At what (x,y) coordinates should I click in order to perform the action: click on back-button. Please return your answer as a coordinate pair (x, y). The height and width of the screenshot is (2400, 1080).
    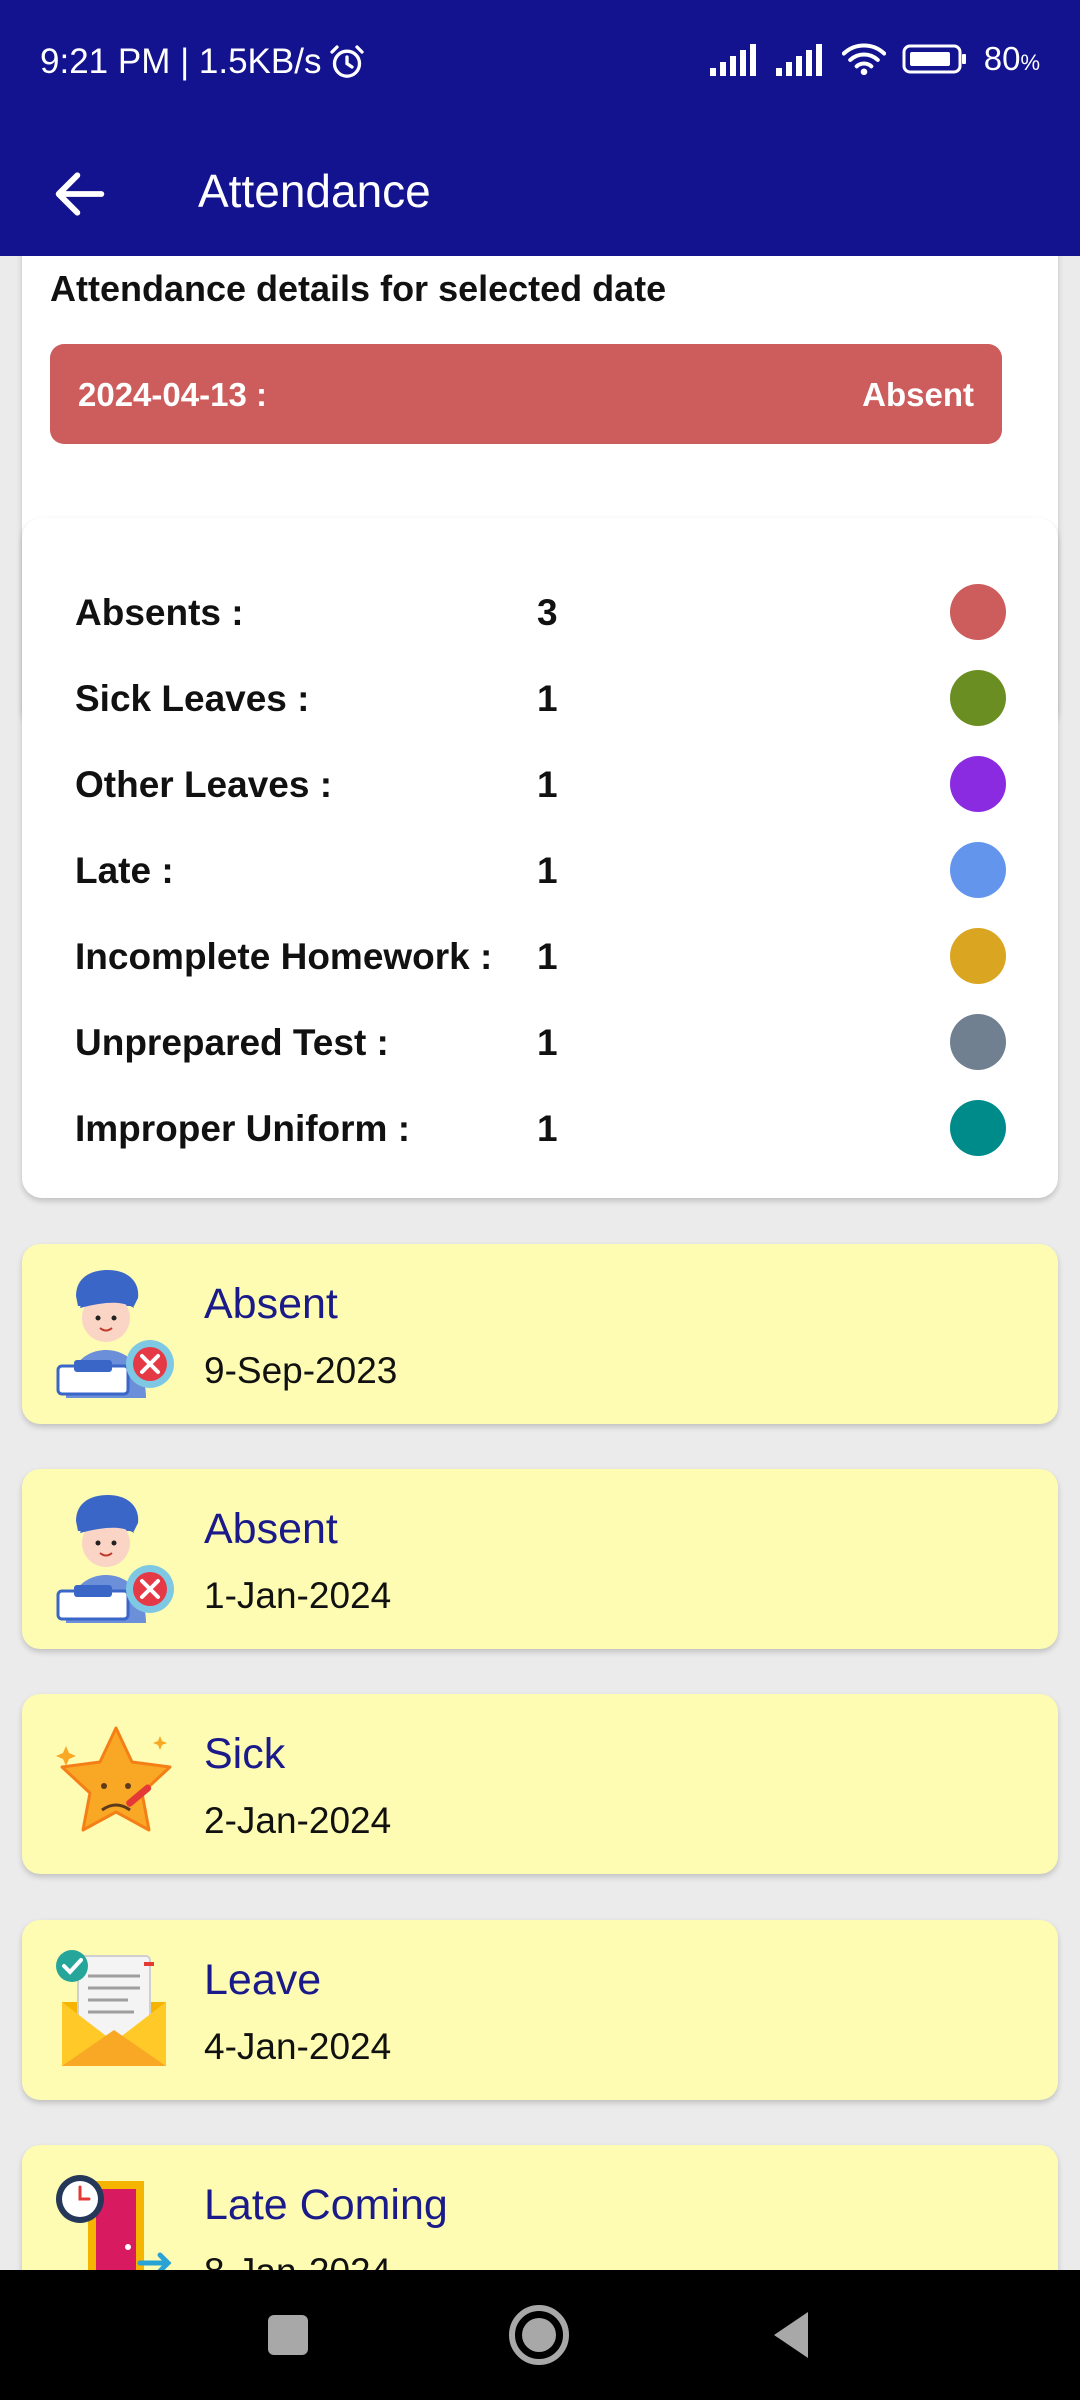
    Looking at the image, I should click on (80, 194).